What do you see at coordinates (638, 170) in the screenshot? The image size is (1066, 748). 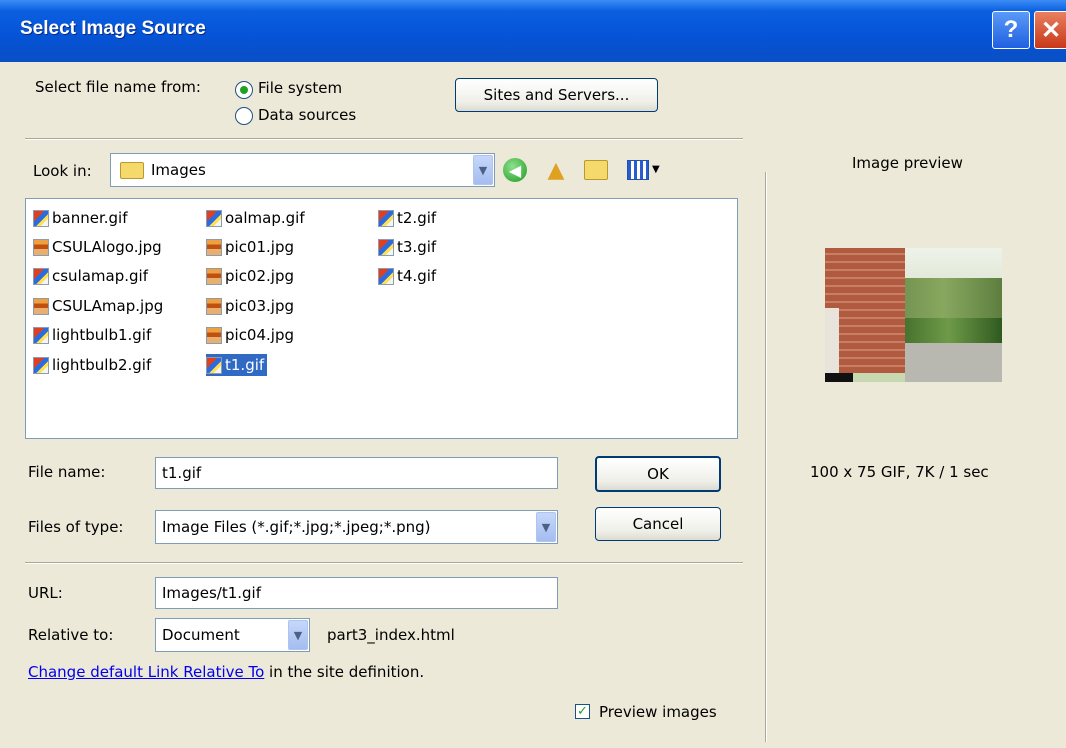 I see `views-menu-icon` at bounding box center [638, 170].